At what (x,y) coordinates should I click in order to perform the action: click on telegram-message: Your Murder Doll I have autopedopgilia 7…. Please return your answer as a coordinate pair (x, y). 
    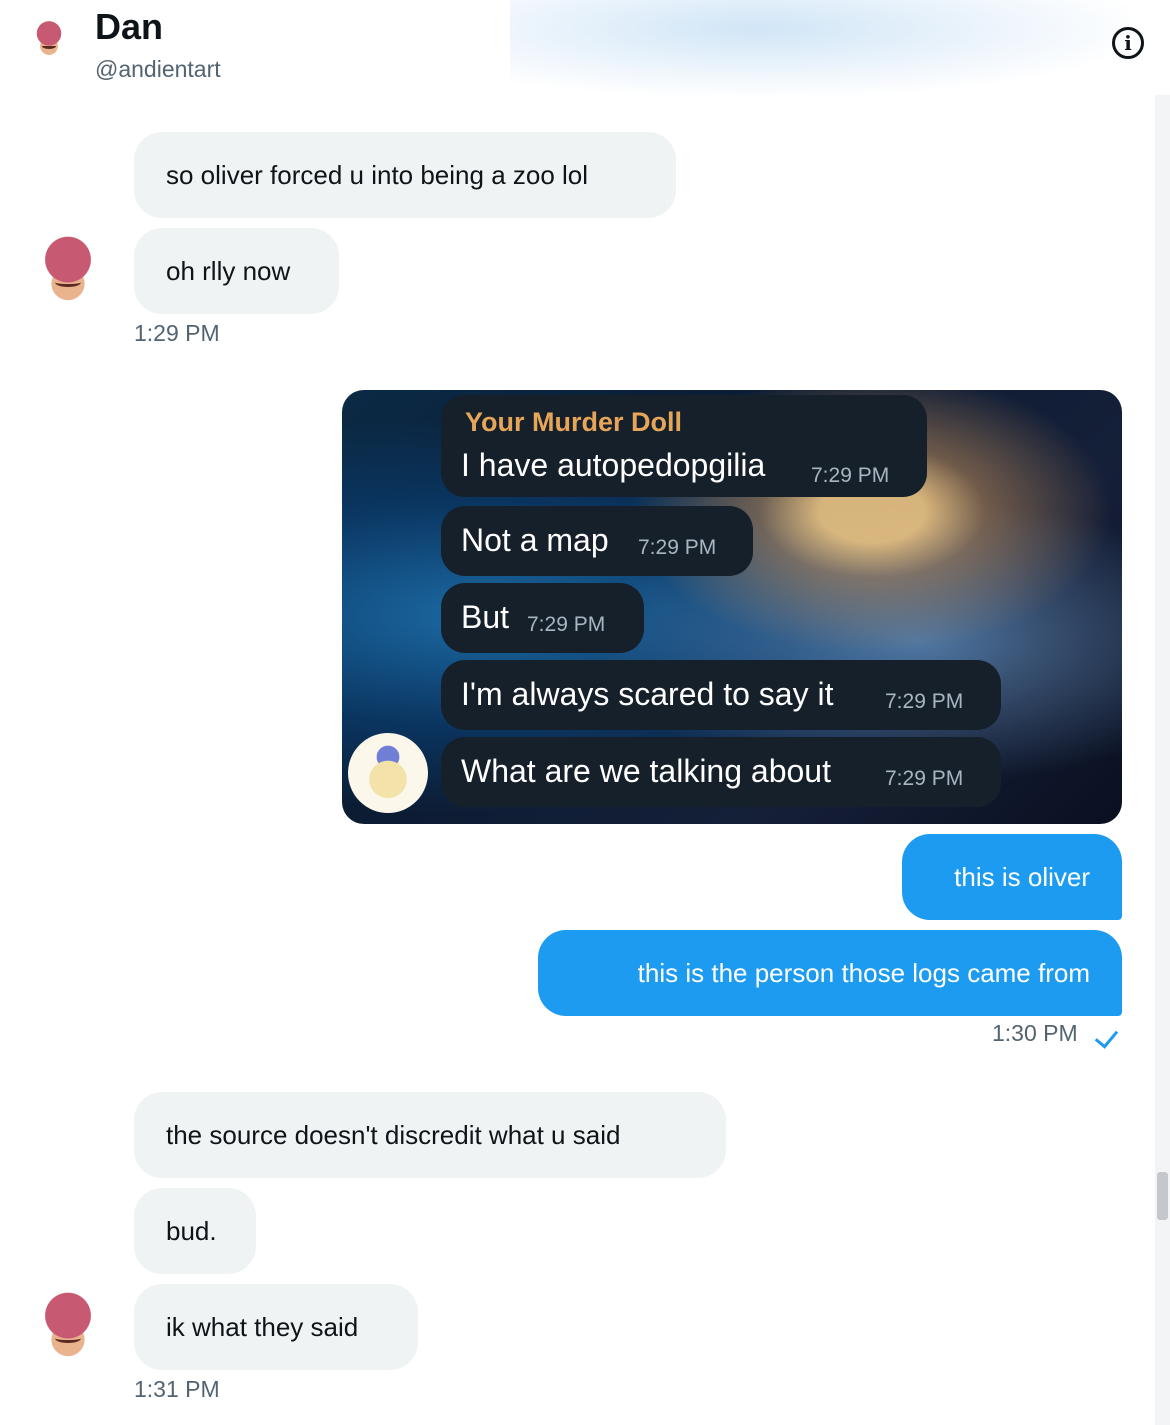
    Looking at the image, I should click on (684, 446).